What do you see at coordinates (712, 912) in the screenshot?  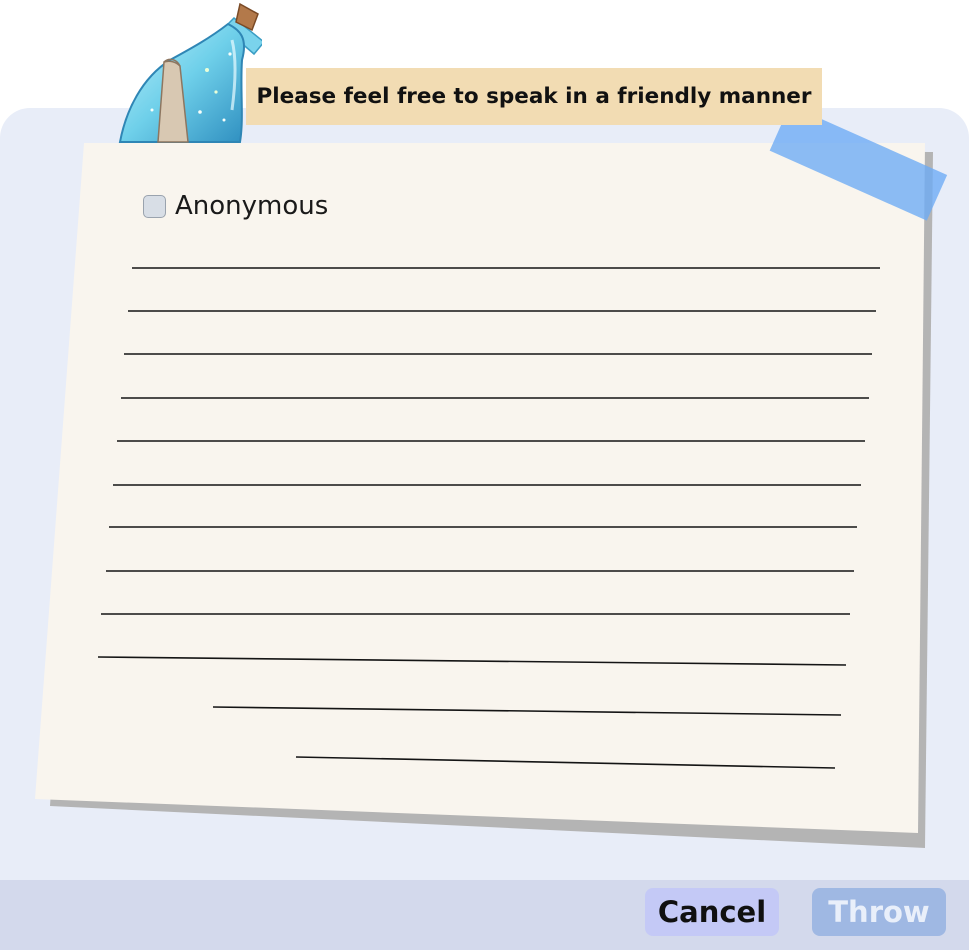 I see `cancel-button: Cancel` at bounding box center [712, 912].